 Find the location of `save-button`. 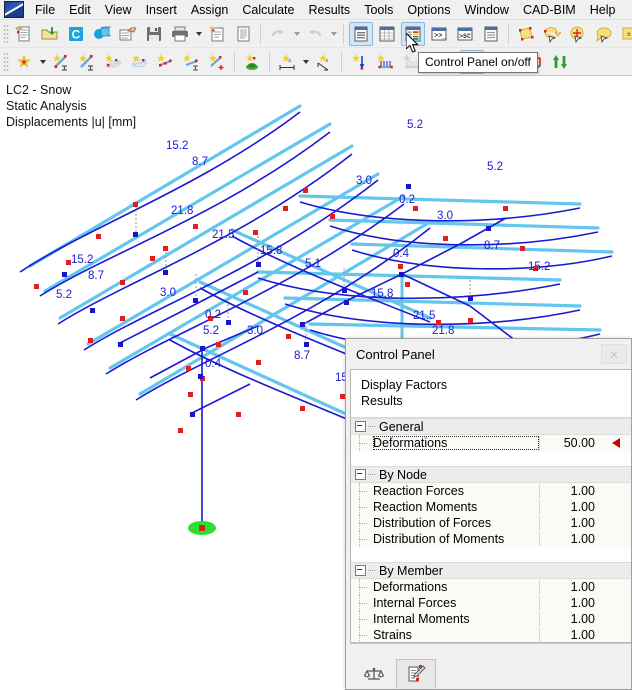

save-button is located at coordinates (154, 34).